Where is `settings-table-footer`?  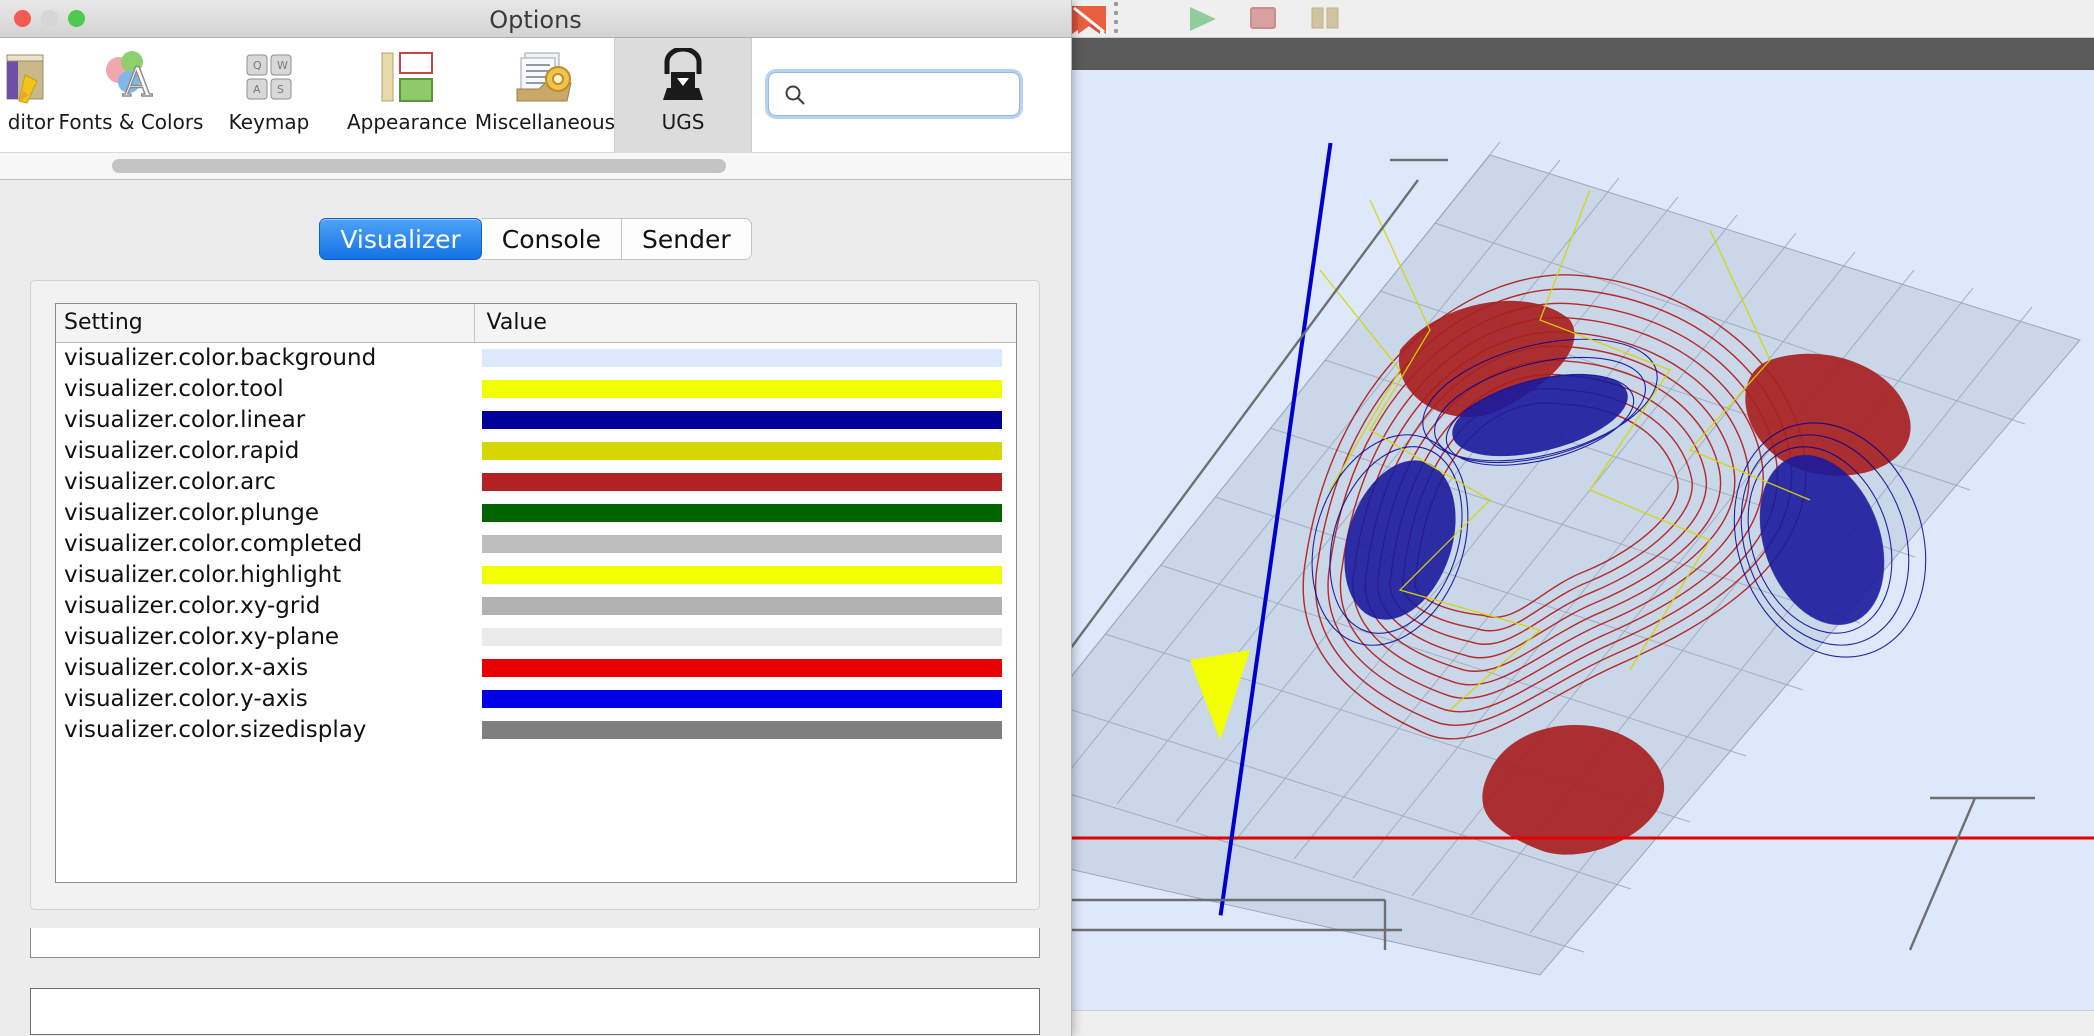 settings-table-footer is located at coordinates (535, 943).